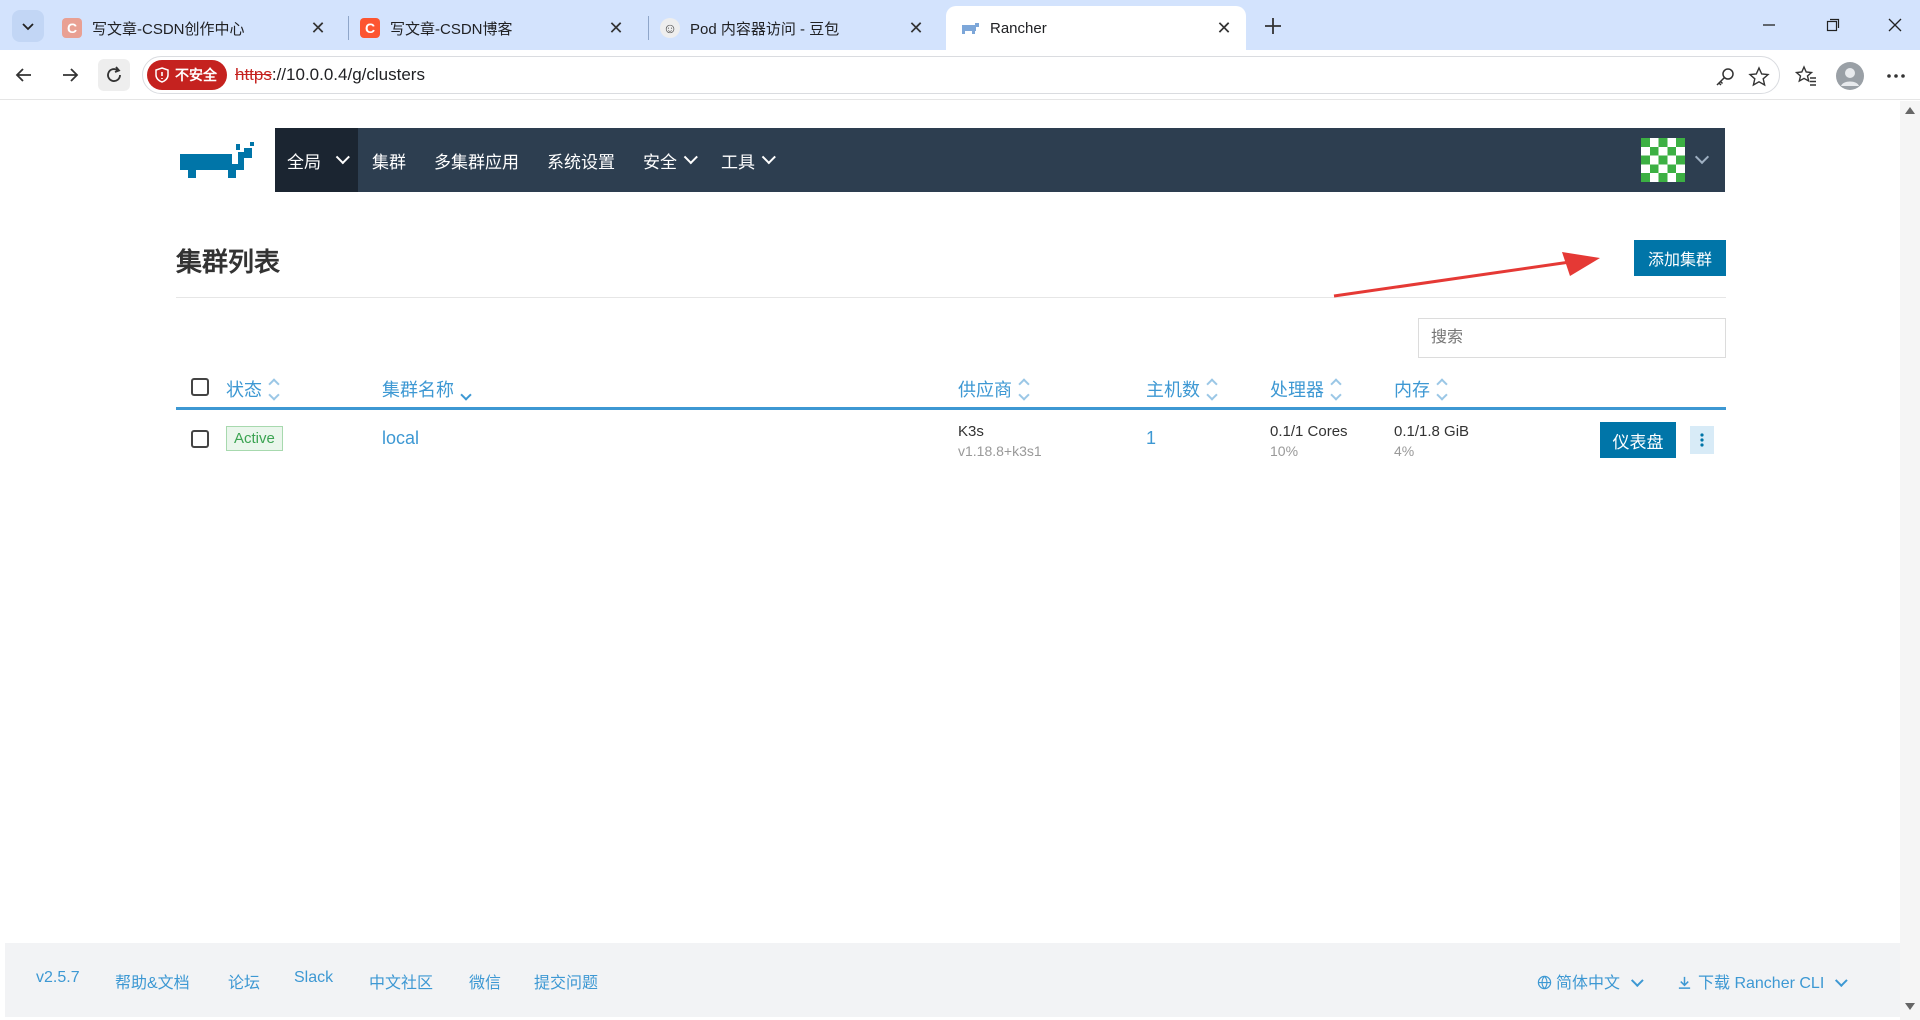  Describe the element at coordinates (348, 74) in the screenshot. I see `url-path: ://10.0.0.4/g/clusters` at that location.